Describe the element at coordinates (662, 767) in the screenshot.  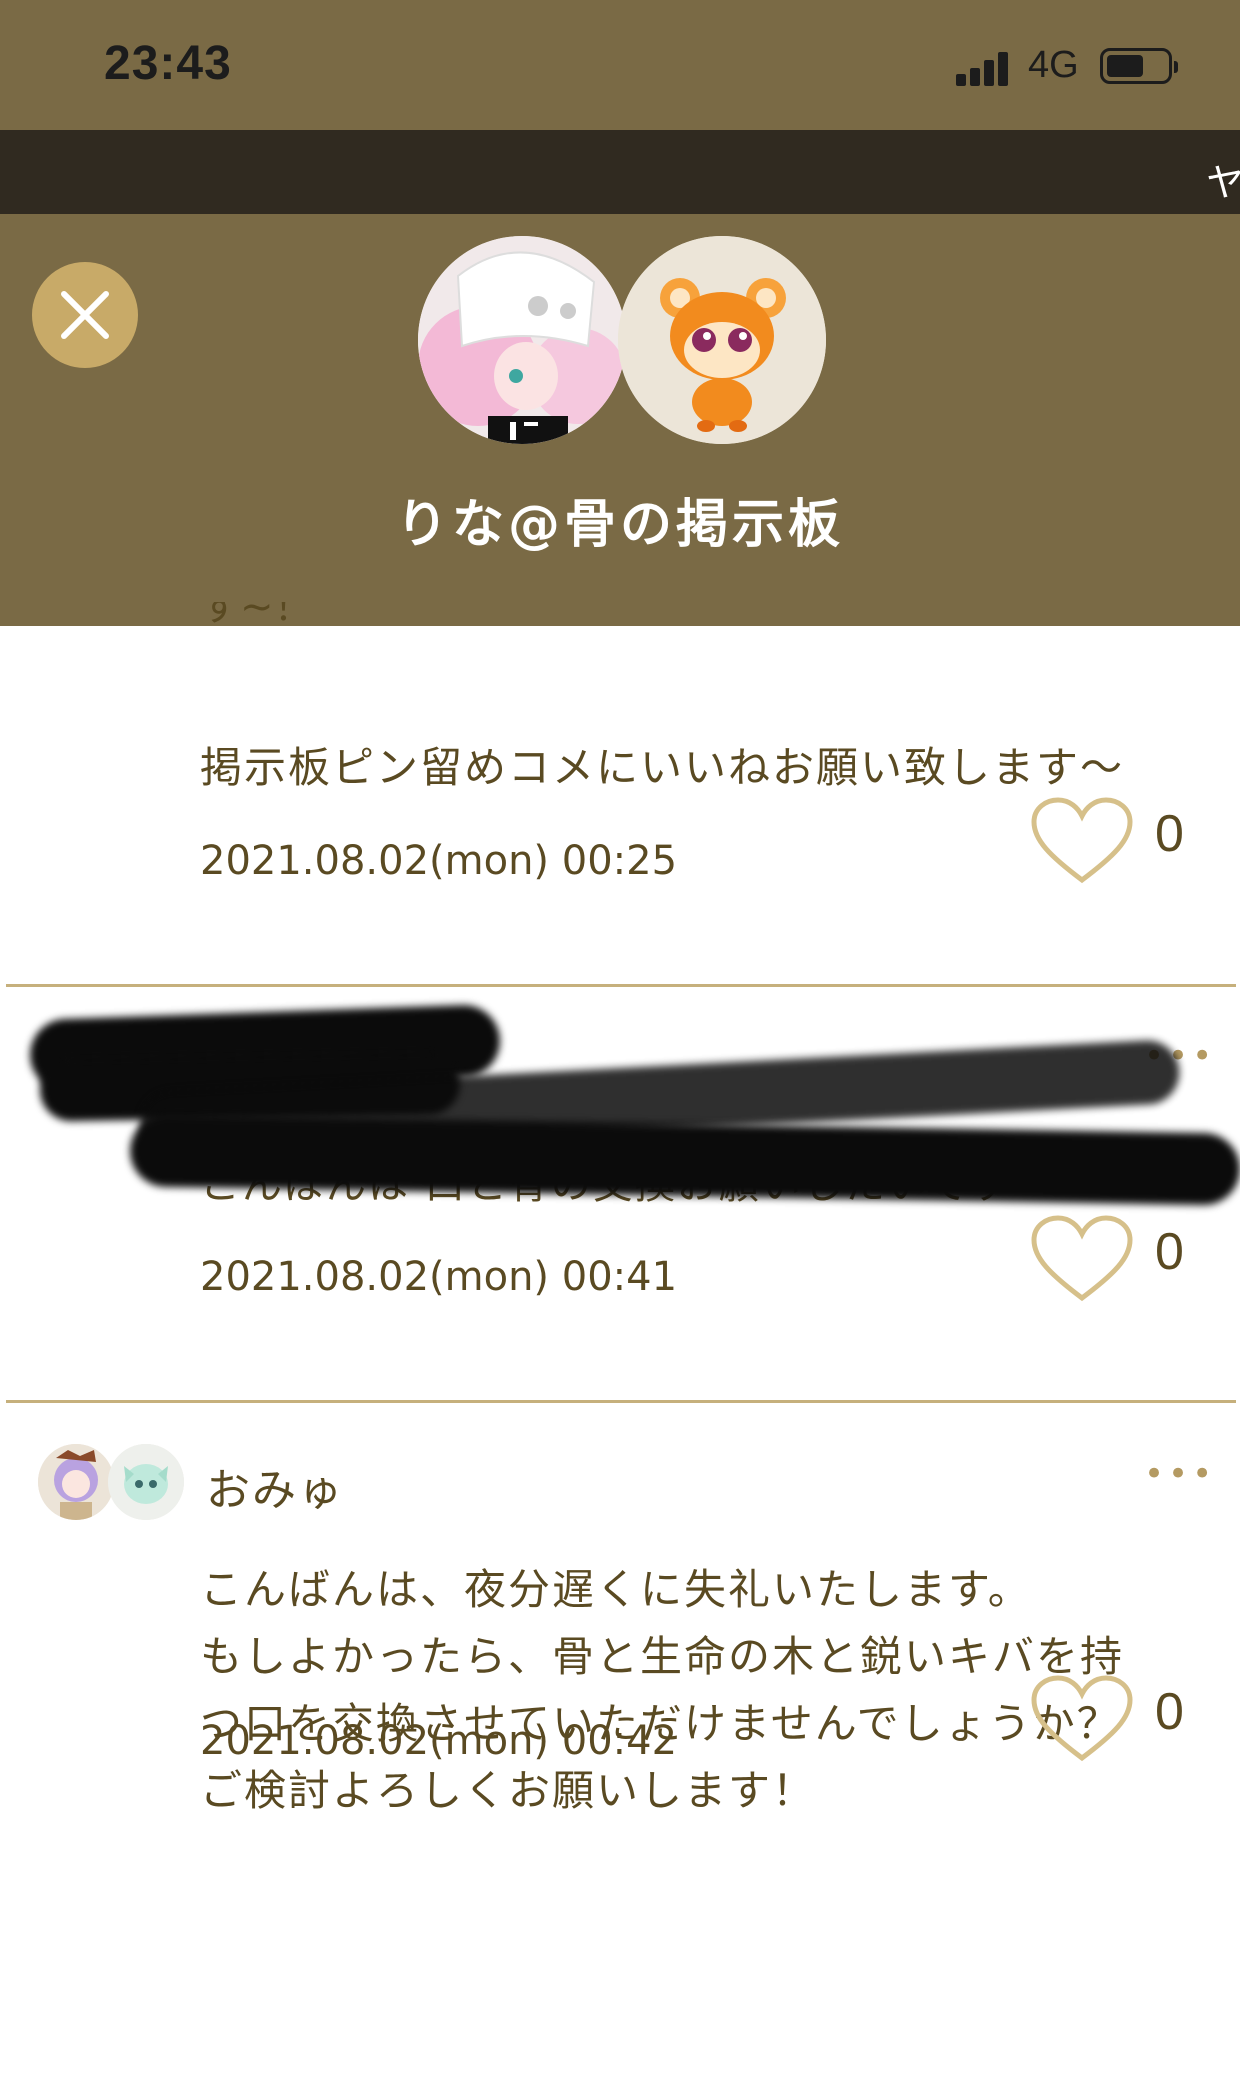
I see `comment-text: 掲示板ピン留めコメにいいねお願い致します～` at that location.